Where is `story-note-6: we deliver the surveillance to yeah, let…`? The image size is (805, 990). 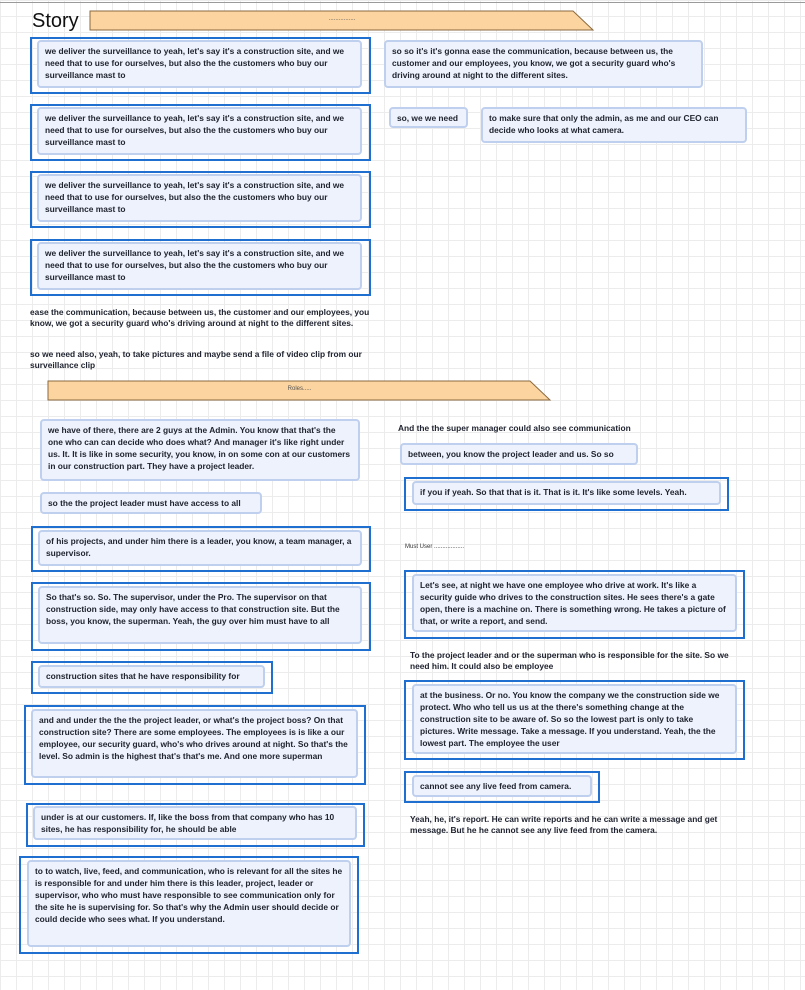
story-note-6: we deliver the surveillance to yeah, let… is located at coordinates (199, 198).